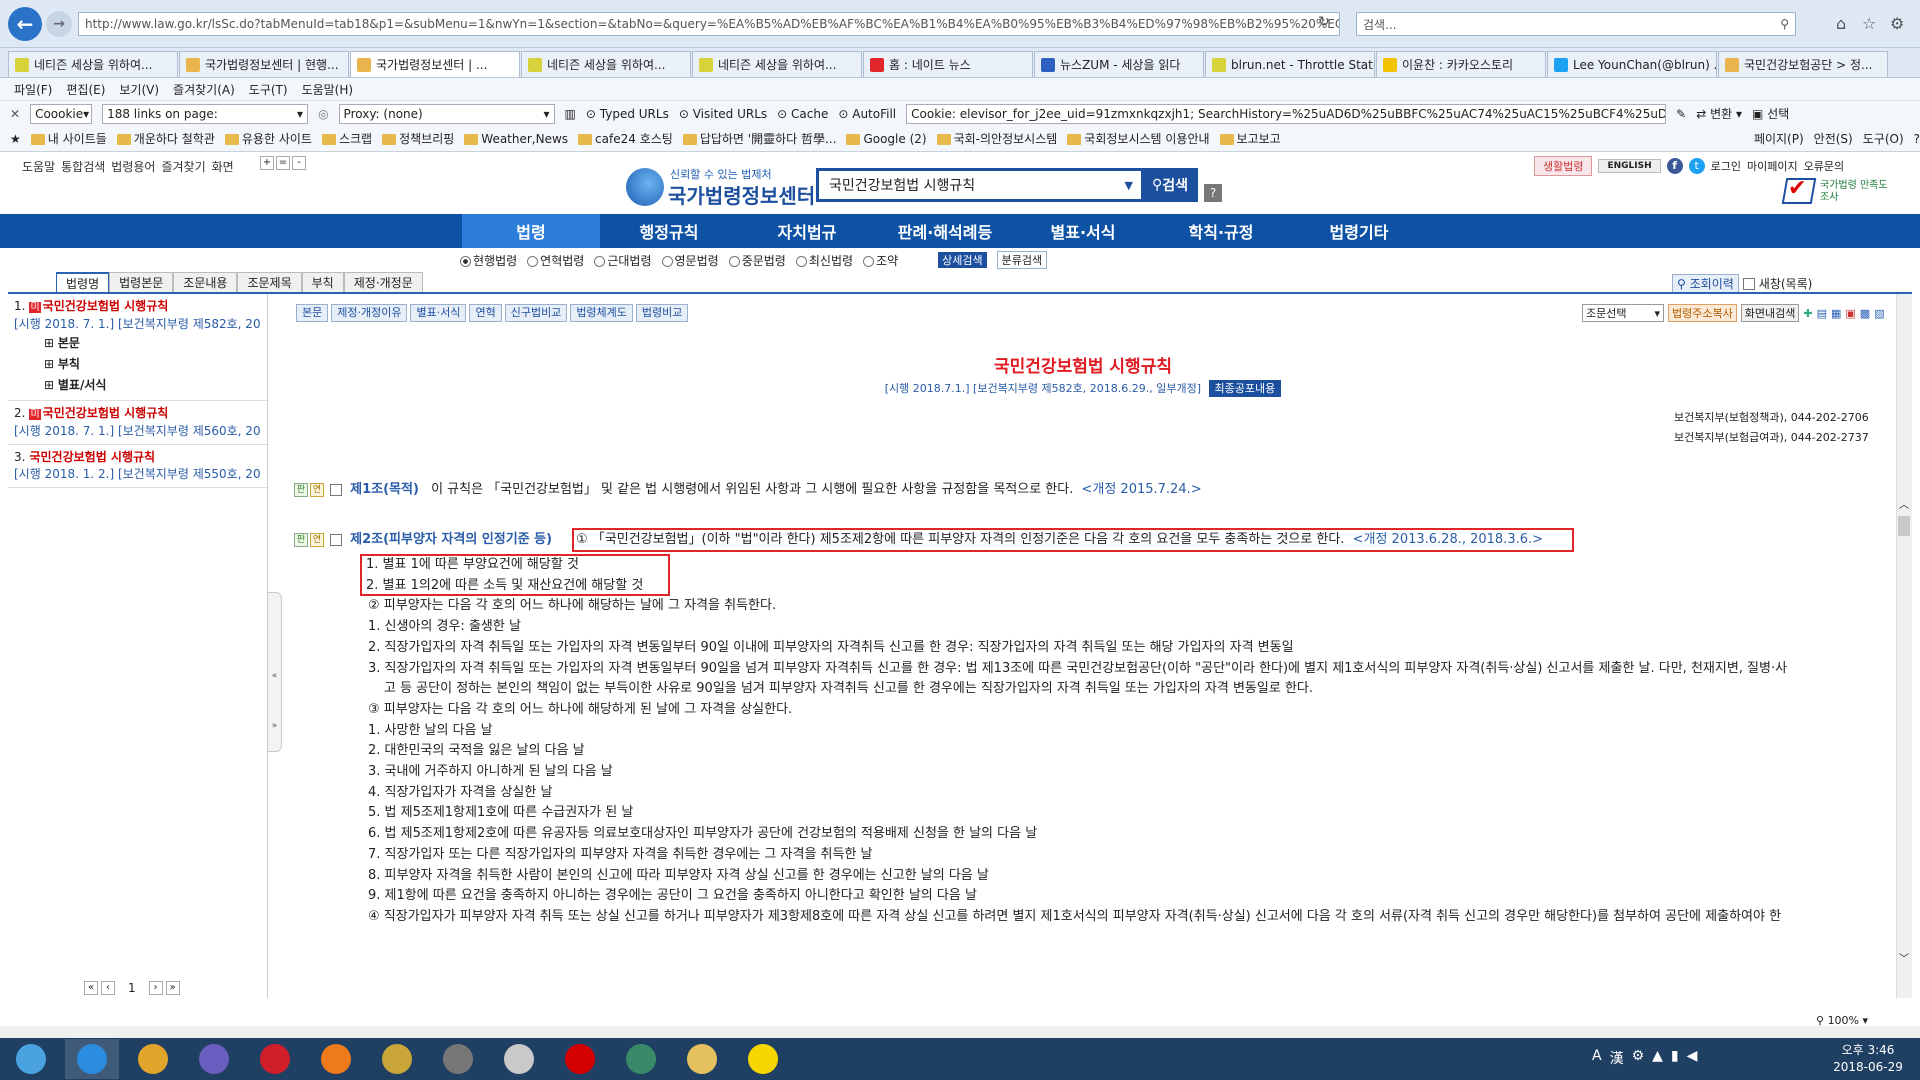 Image resolution: width=1920 pixels, height=1080 pixels. I want to click on result-tab: 법령명, so click(83, 282).